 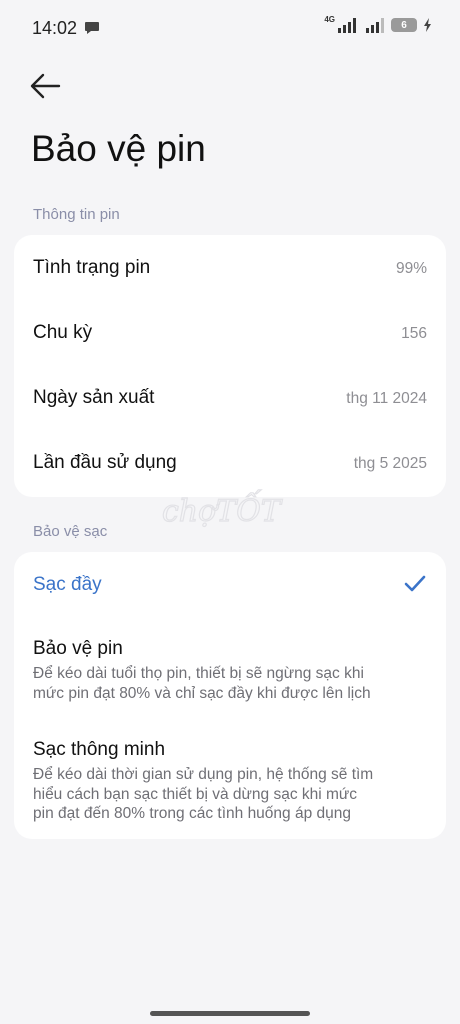 What do you see at coordinates (414, 333) in the screenshot?
I see `info-value: 156` at bounding box center [414, 333].